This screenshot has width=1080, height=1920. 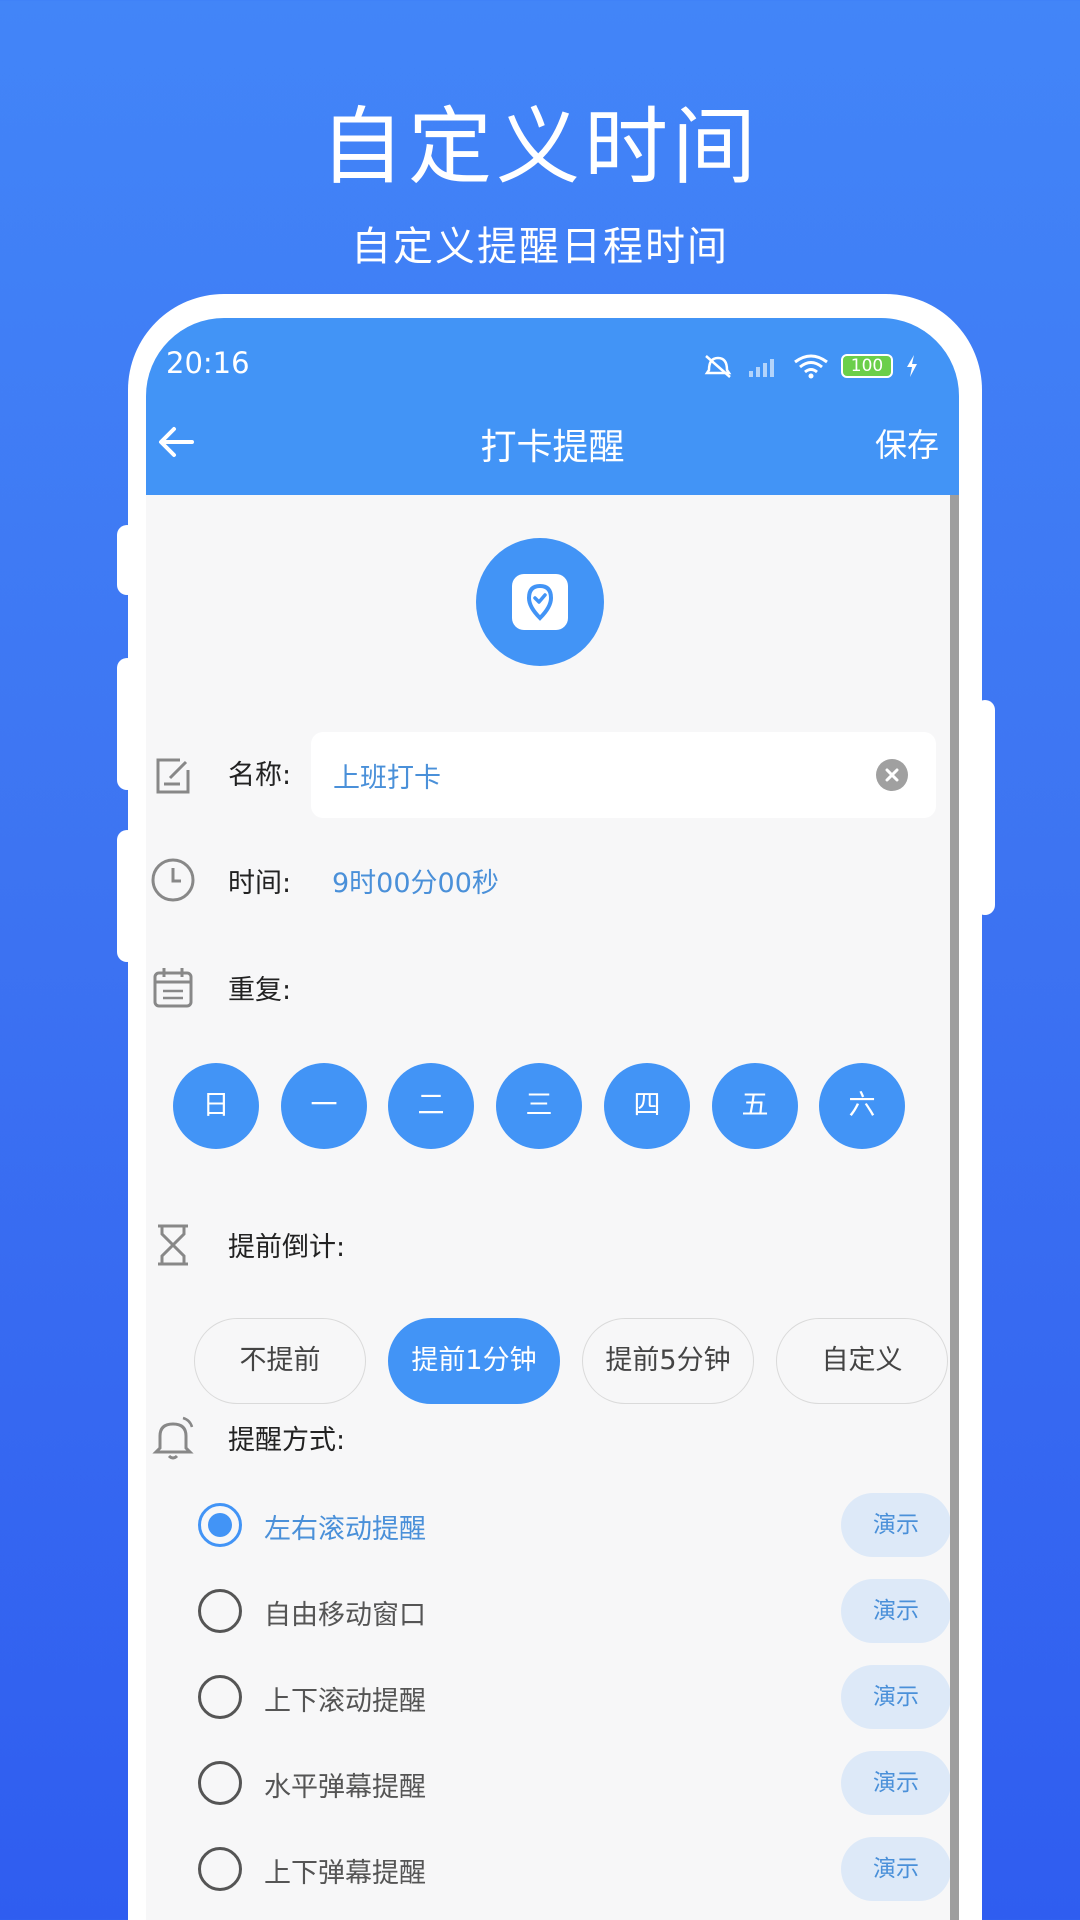 I want to click on status-icons: 100, so click(x=810, y=366).